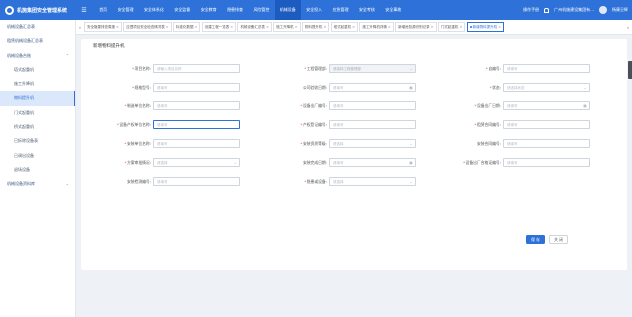  I want to click on sidebar-subitem: 退场设备, so click(37, 170).